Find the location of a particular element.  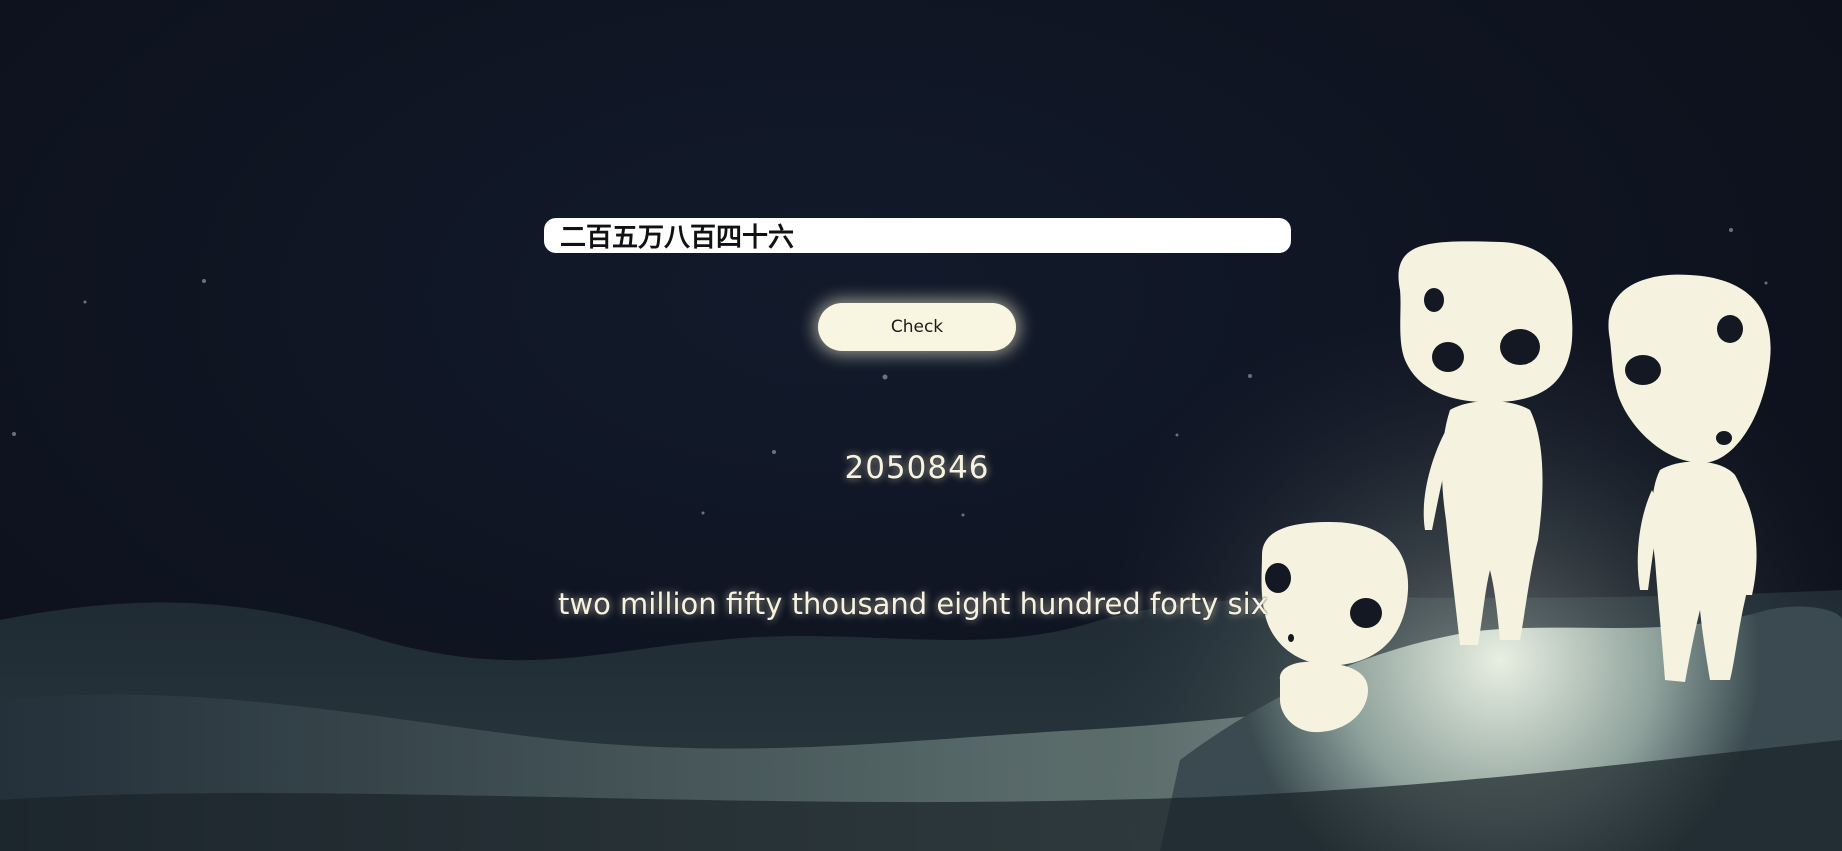

number-input-container is located at coordinates (917, 235).